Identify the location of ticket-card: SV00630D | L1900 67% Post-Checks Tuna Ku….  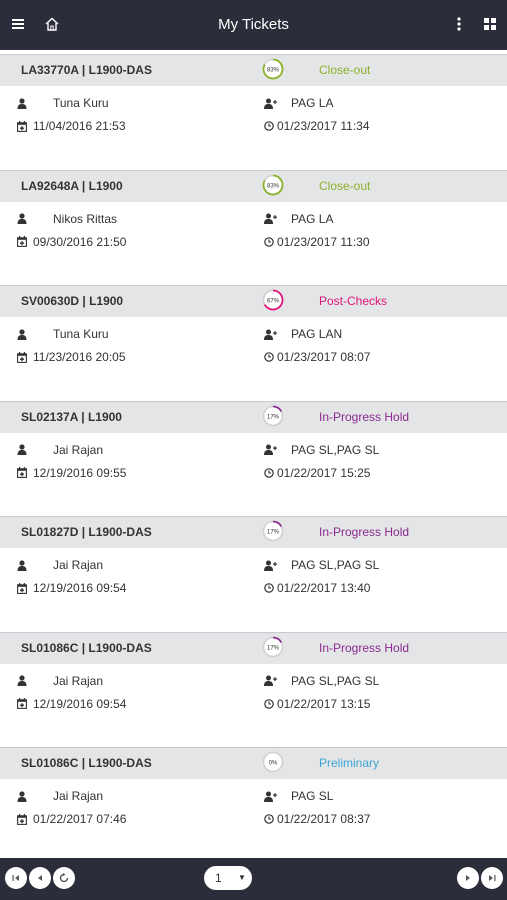
(253, 339).